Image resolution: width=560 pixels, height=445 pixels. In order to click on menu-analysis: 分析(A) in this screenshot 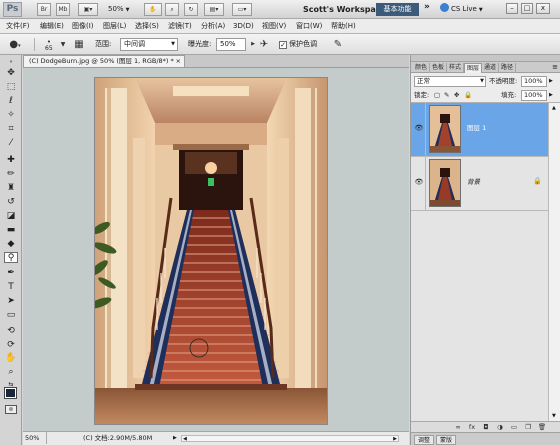, I will do `click(213, 26)`.